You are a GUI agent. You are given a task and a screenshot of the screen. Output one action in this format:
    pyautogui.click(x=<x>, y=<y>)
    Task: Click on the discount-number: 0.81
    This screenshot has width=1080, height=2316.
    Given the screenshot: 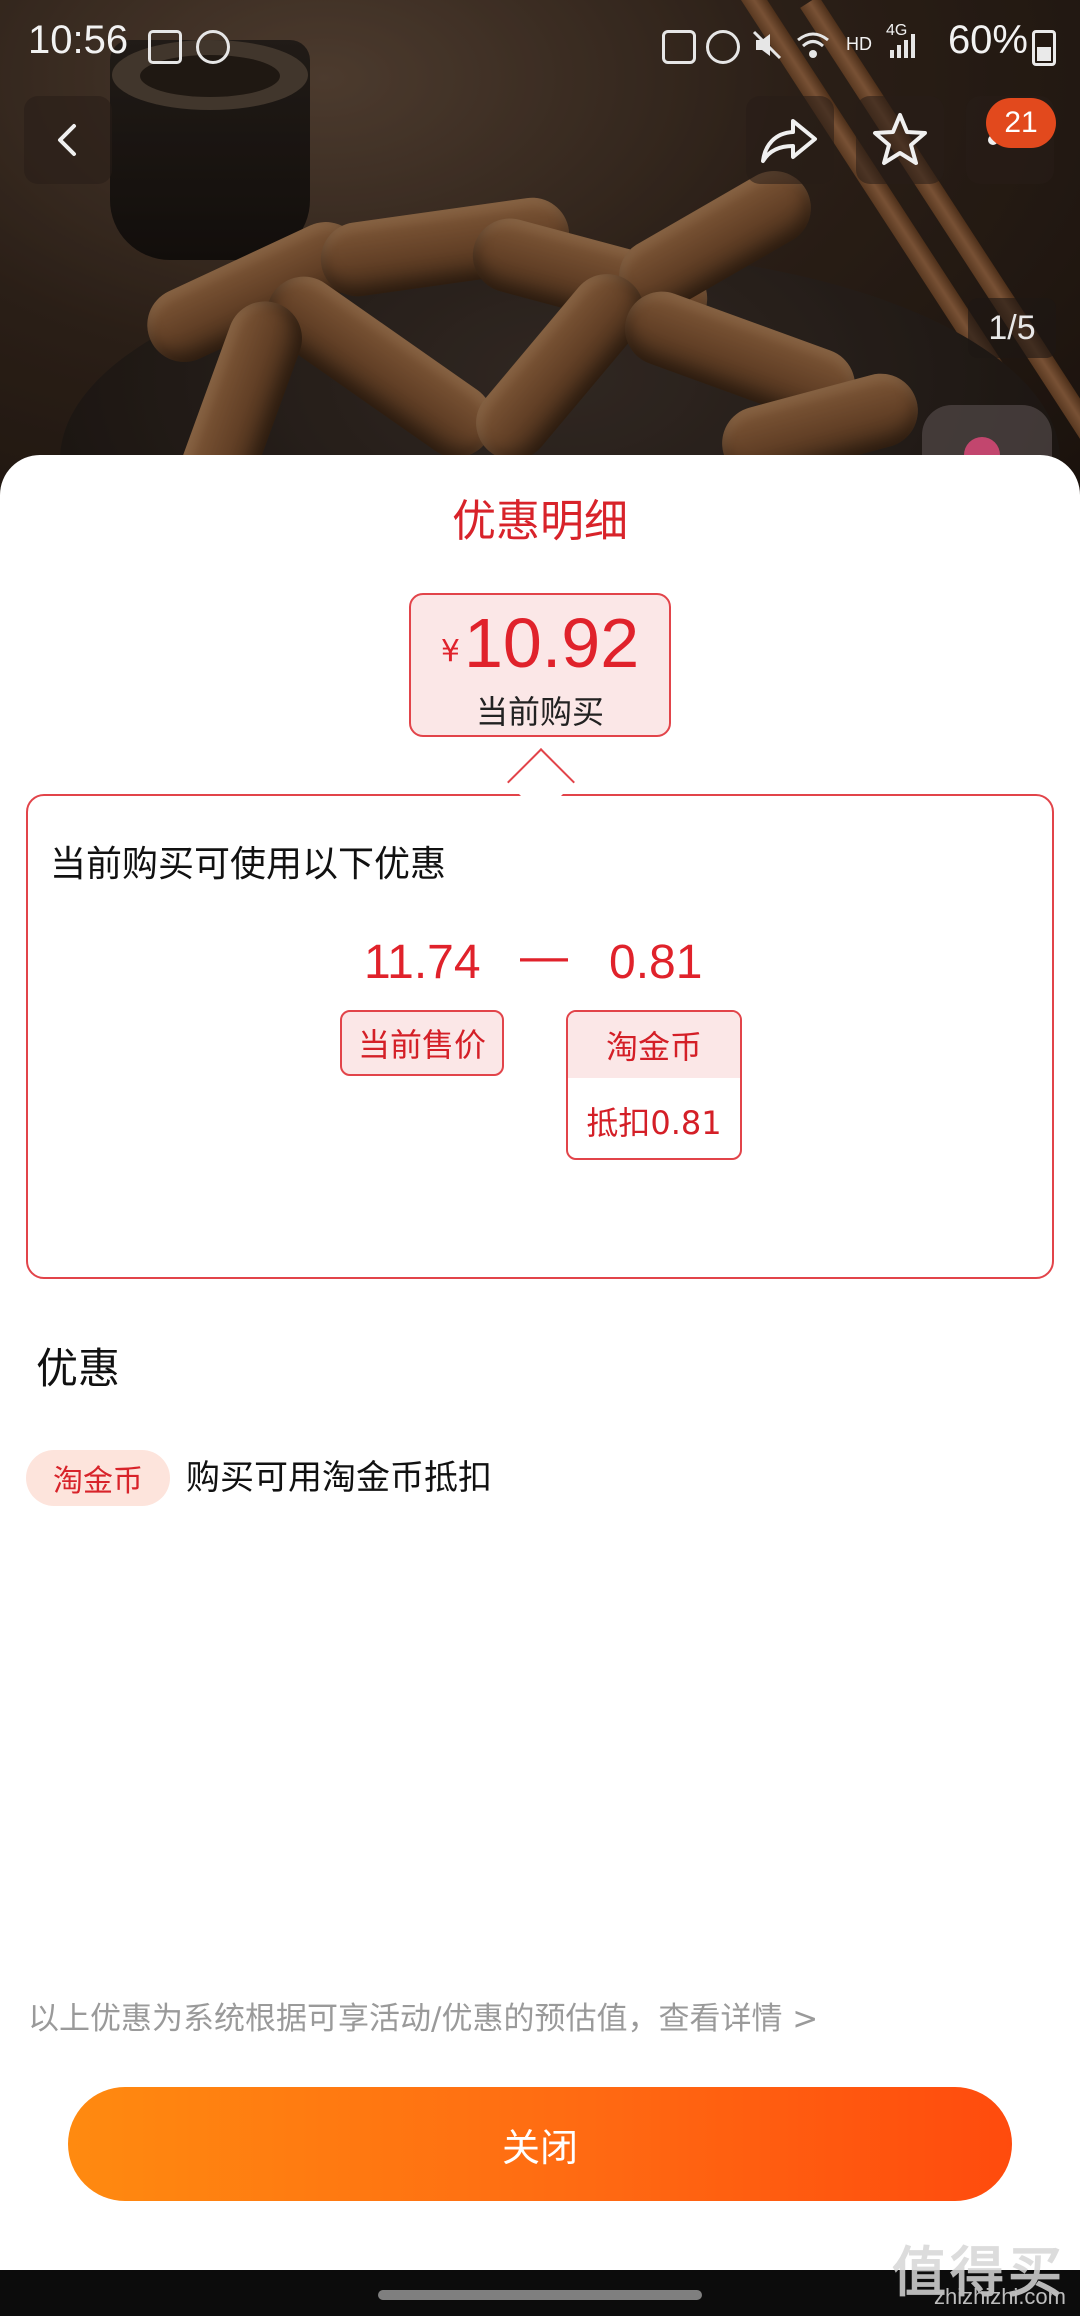 What is the action you would take?
    pyautogui.click(x=656, y=962)
    